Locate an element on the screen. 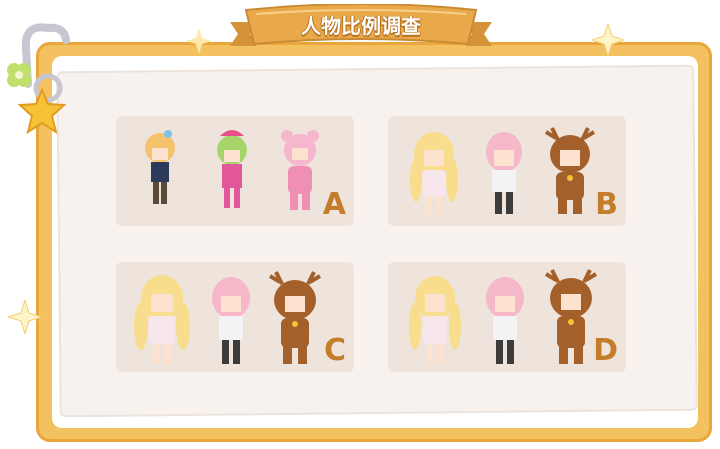 The image size is (720, 449). option-panel-b: B is located at coordinates (507, 171).